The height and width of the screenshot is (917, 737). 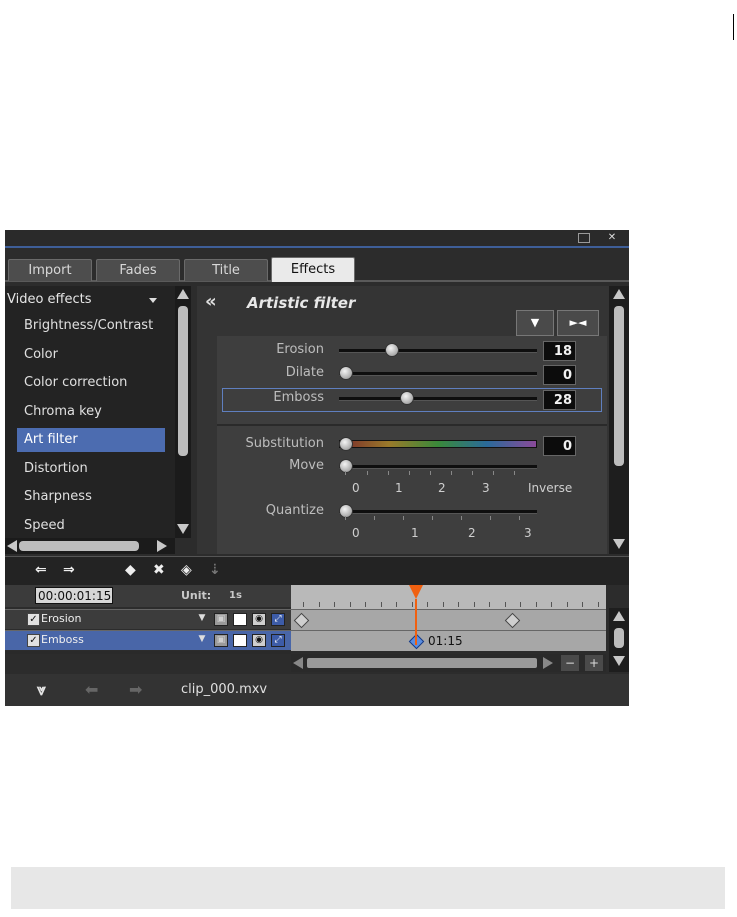 I want to click on prev-keyframe-icon: ⇐, so click(x=41, y=570).